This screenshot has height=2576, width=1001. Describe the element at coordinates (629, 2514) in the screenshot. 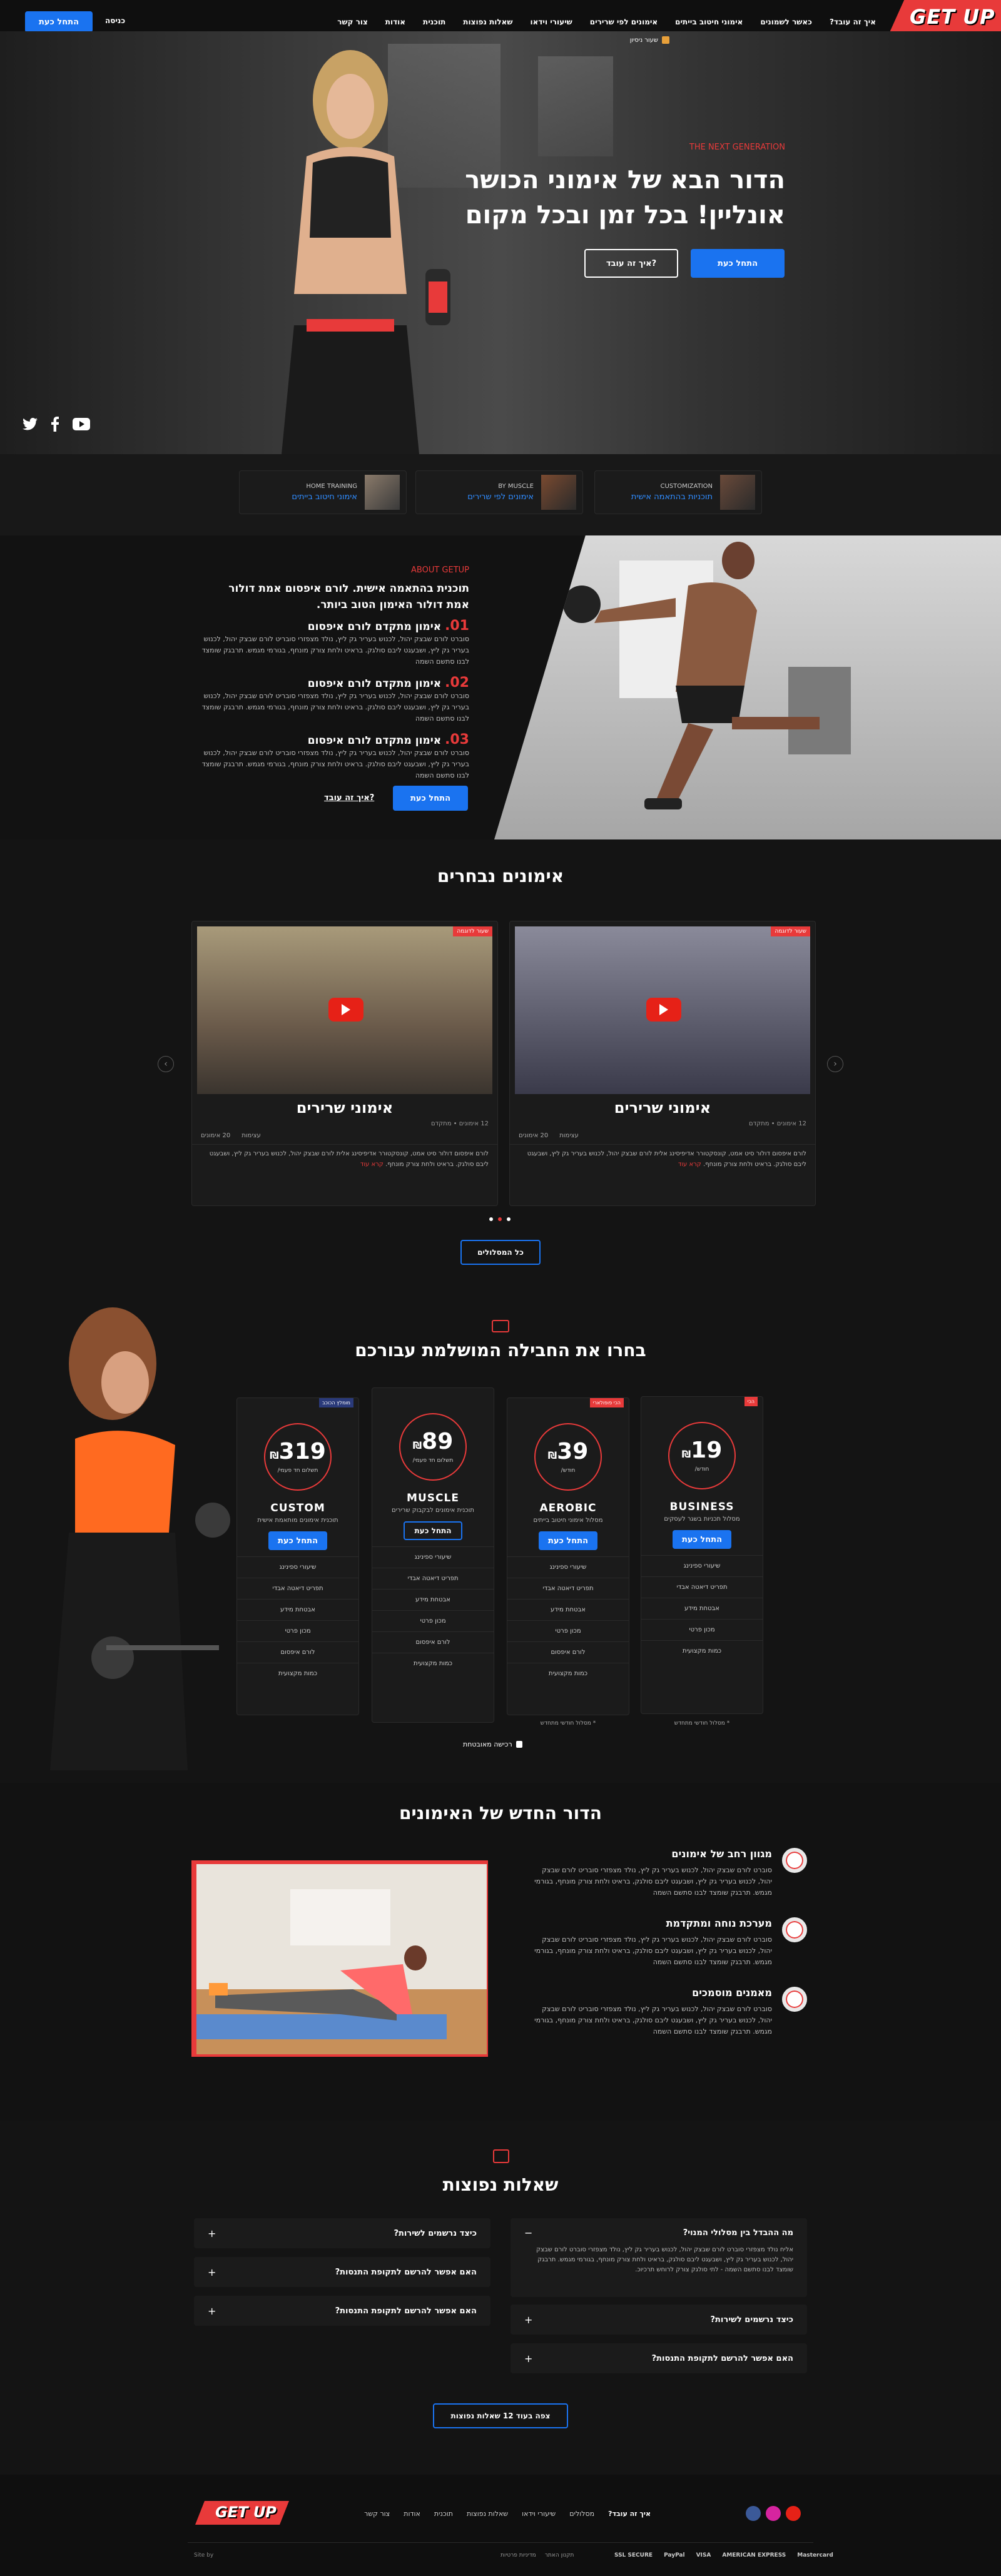

I see `footer-link: איך זה עובד?` at that location.